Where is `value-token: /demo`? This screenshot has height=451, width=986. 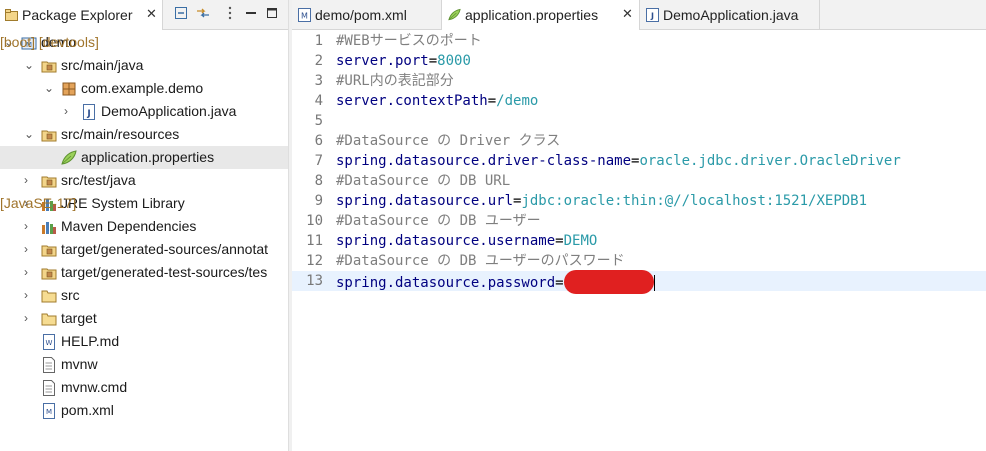 value-token: /demo is located at coordinates (517, 101).